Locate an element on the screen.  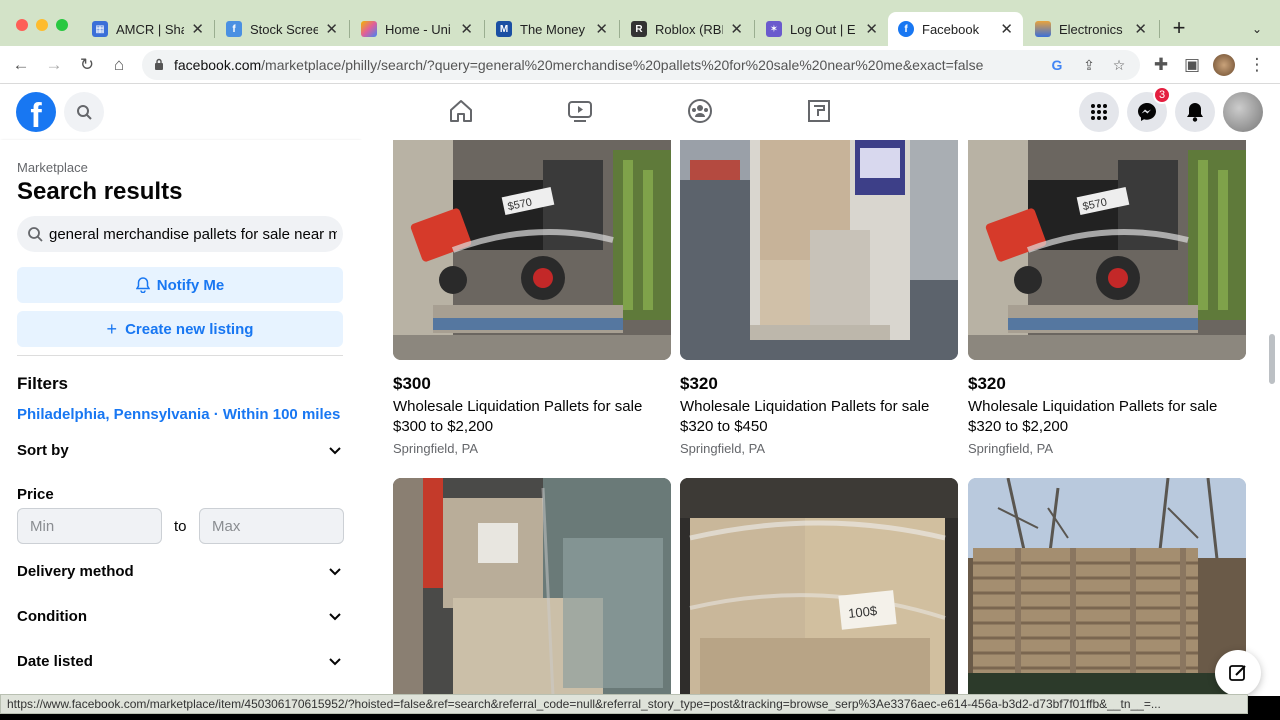
compose-icon is located at coordinates (1237, 673).